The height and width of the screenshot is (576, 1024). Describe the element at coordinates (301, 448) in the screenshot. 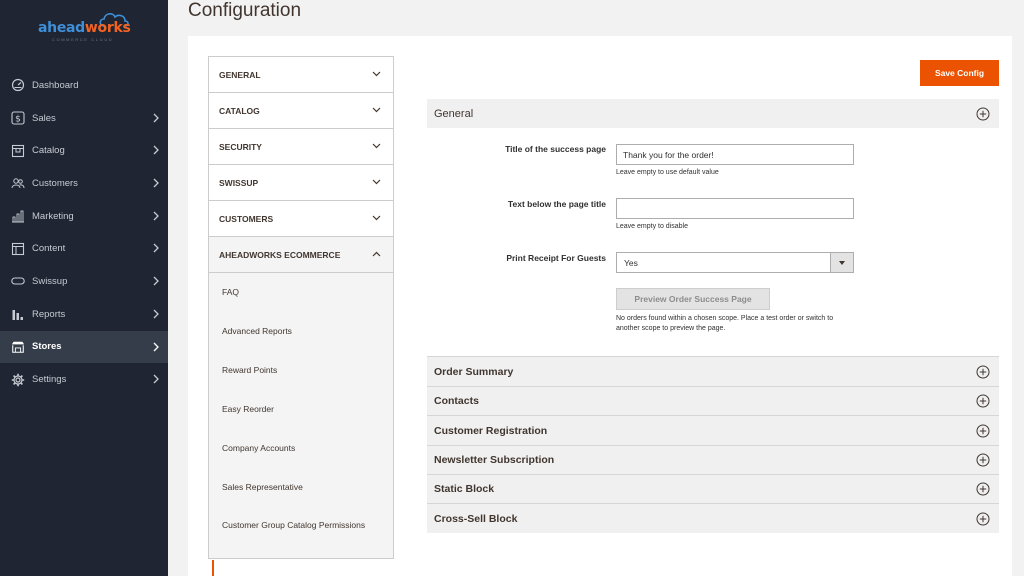

I see `subtab-company-accounts: Company Accounts` at that location.